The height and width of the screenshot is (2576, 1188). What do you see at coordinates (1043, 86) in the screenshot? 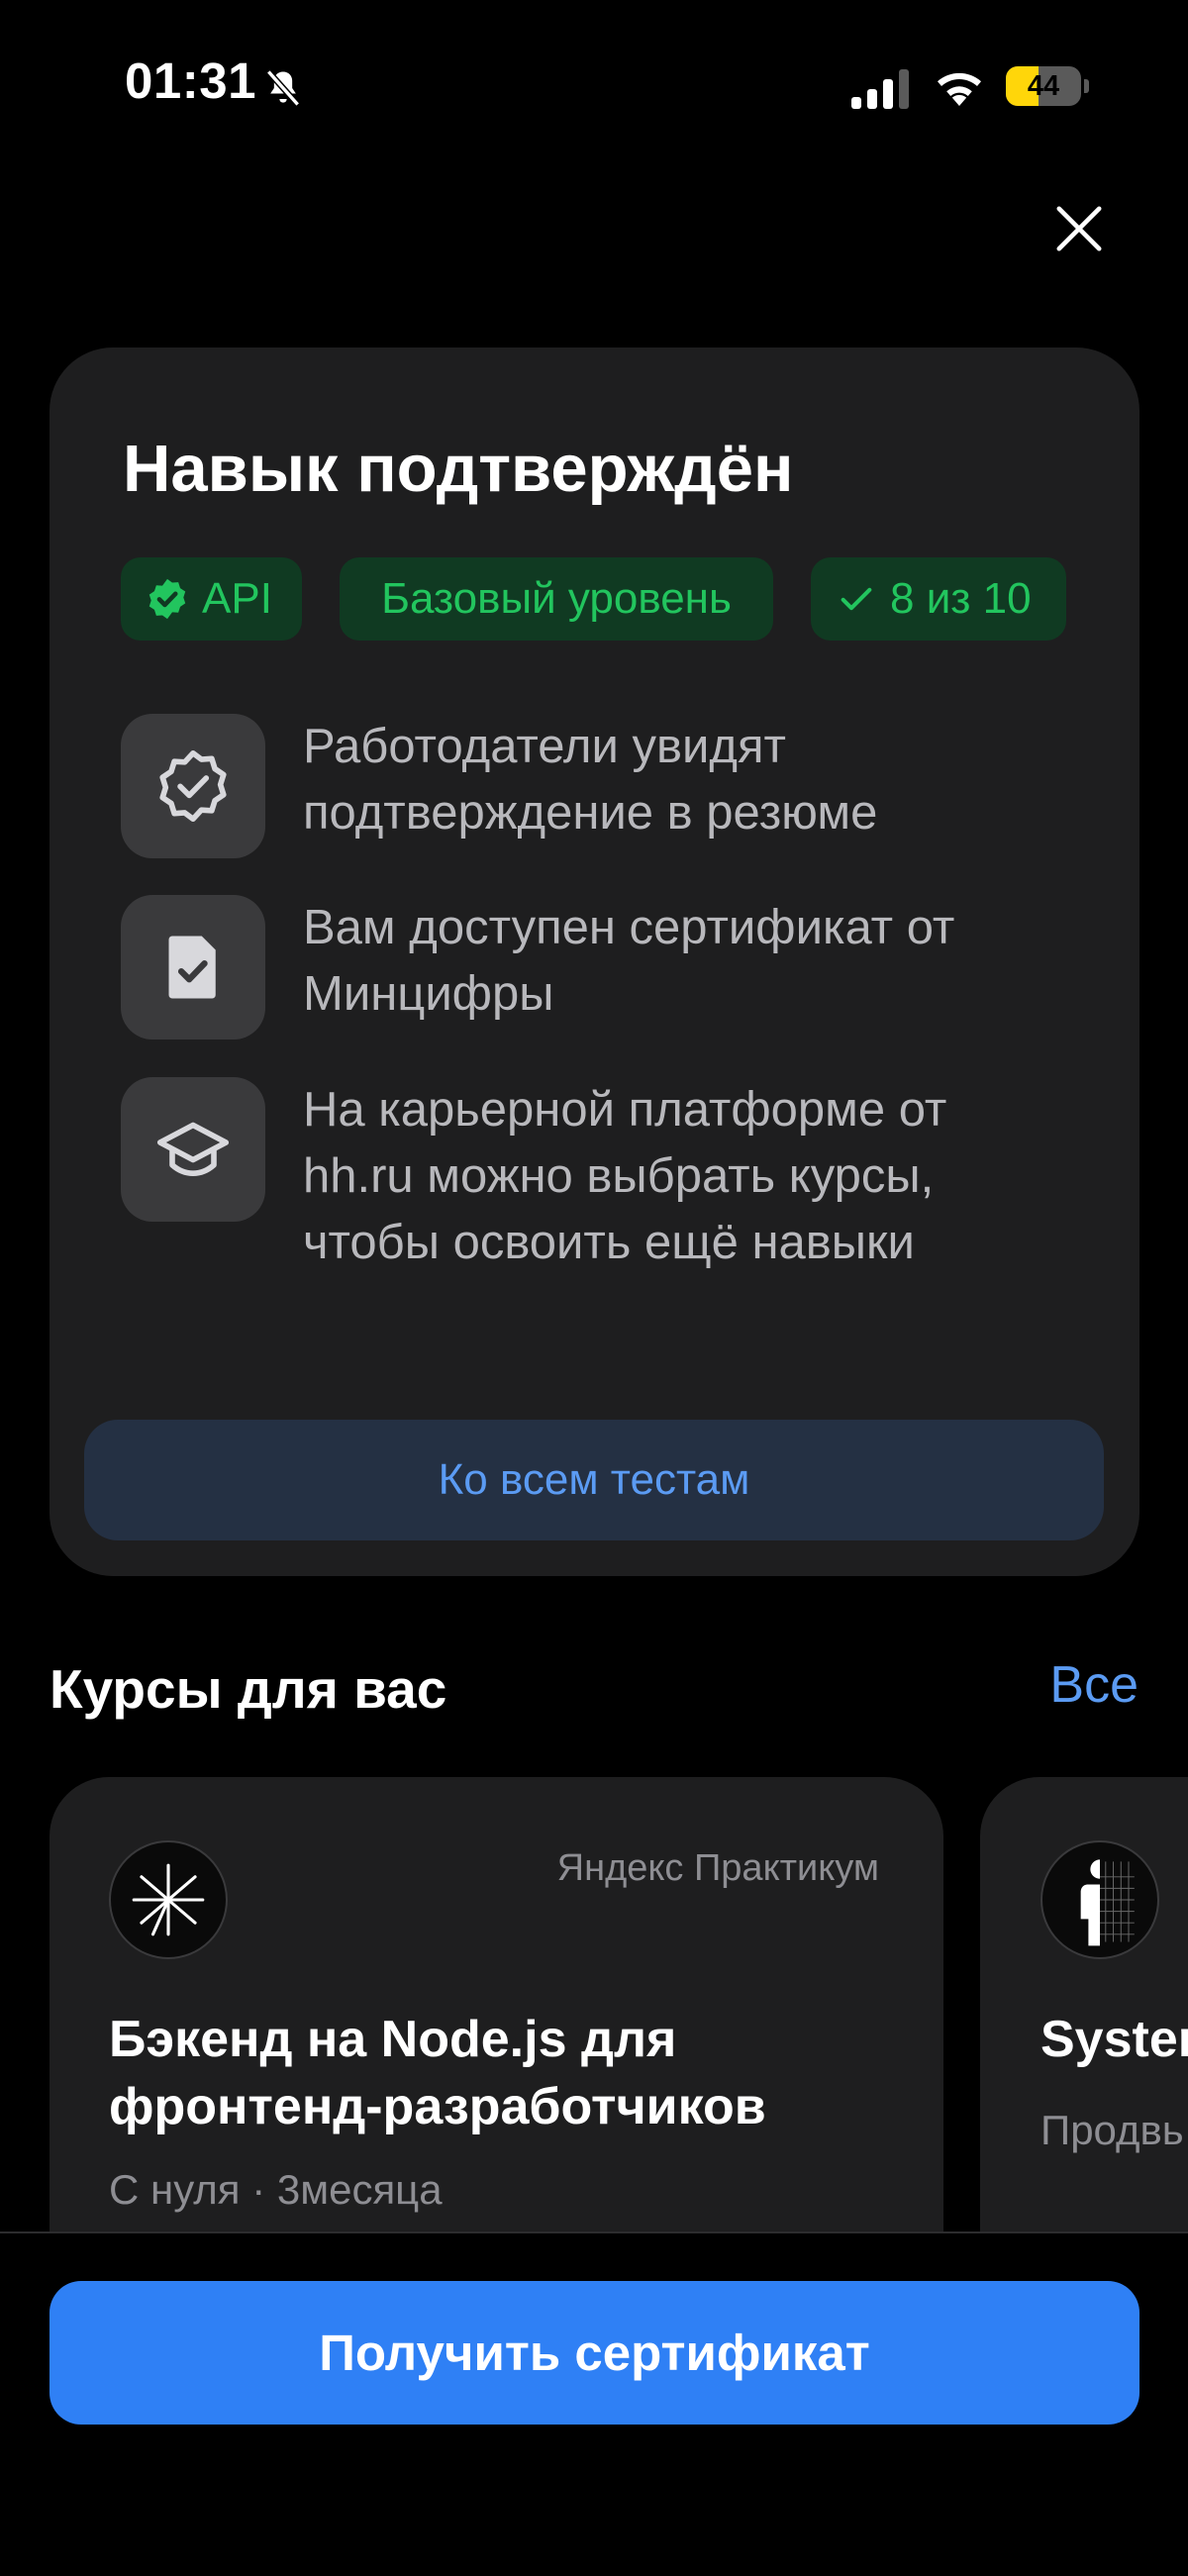
I see `battery-level: 44` at bounding box center [1043, 86].